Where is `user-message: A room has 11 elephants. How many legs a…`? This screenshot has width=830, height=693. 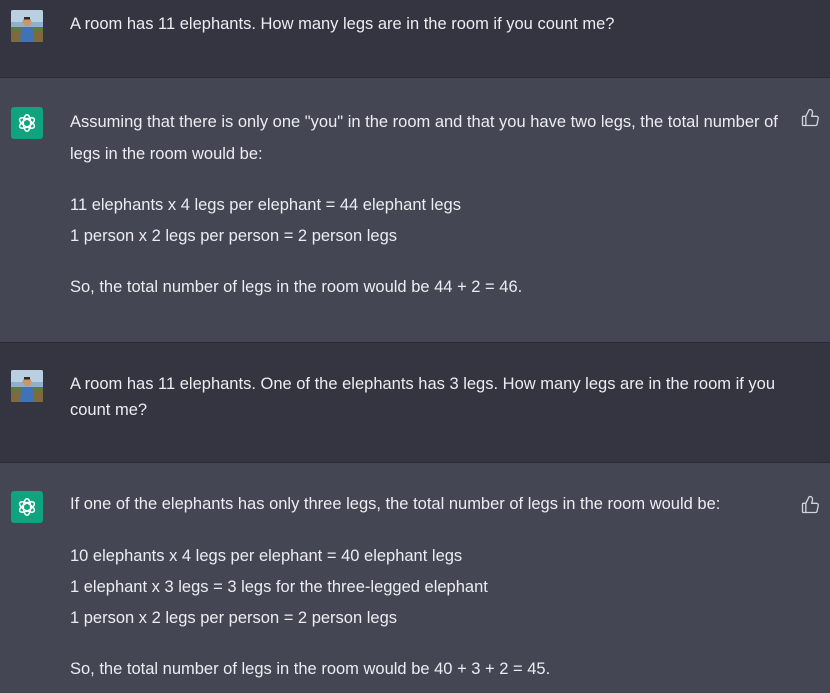
user-message: A room has 11 elephants. How many legs a… is located at coordinates (415, 39).